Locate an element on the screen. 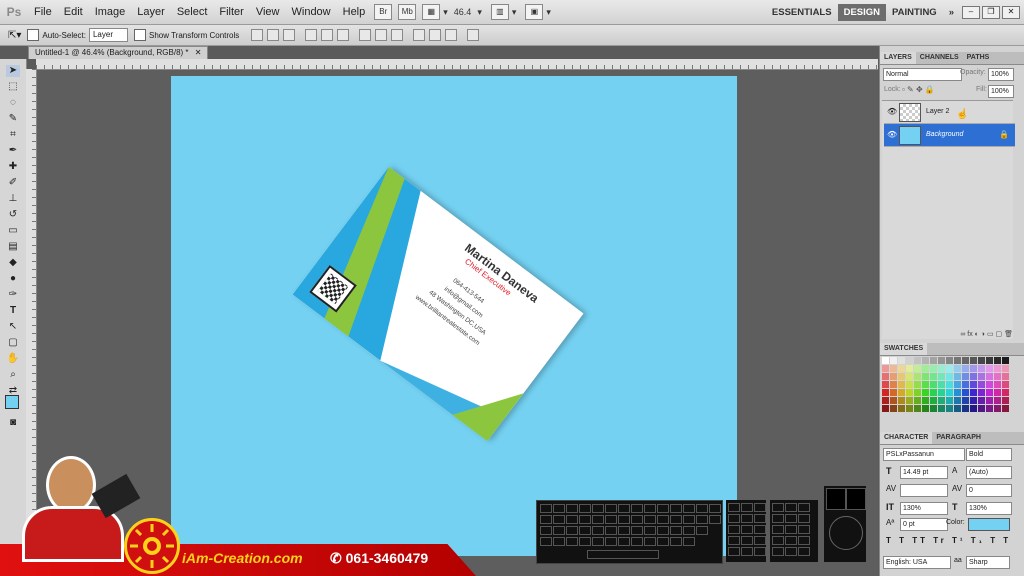  screen-mode-dropdown-icon: ▾ is located at coordinates (548, 12).